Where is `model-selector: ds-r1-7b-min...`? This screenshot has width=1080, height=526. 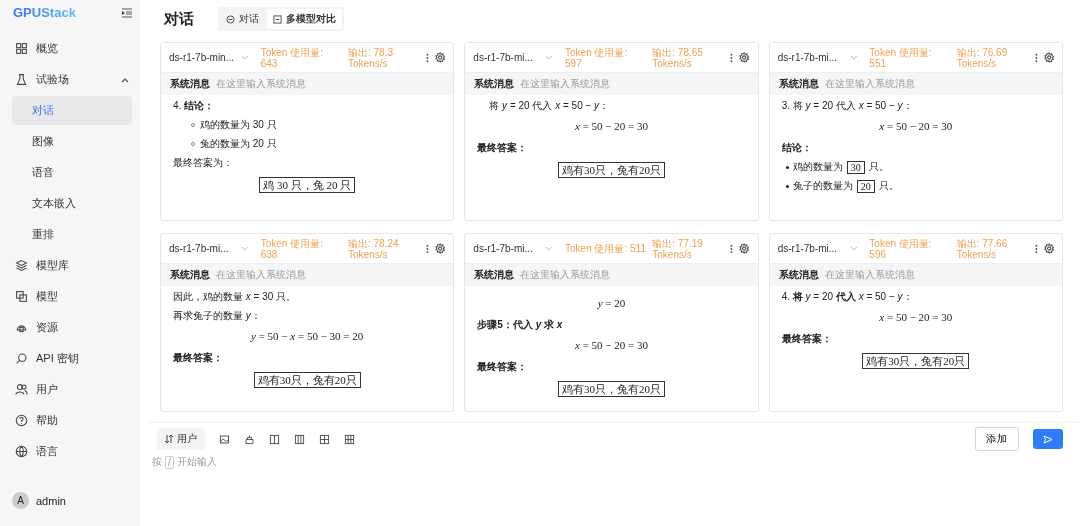
model-selector: ds-r1-7b-min... is located at coordinates (202, 57).